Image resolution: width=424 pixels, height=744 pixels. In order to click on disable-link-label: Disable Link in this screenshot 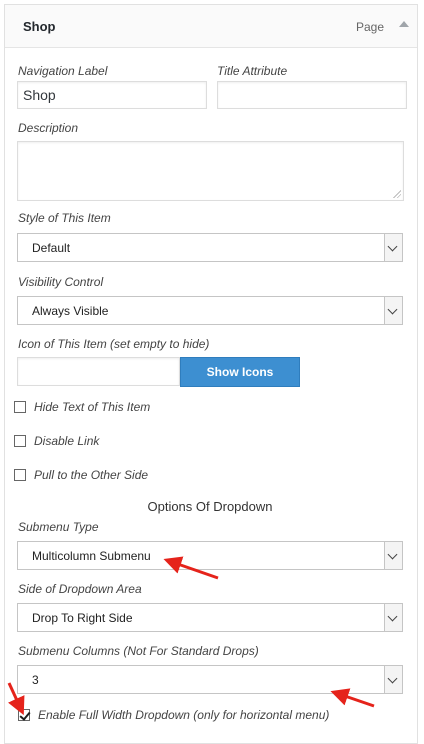, I will do `click(67, 441)`.